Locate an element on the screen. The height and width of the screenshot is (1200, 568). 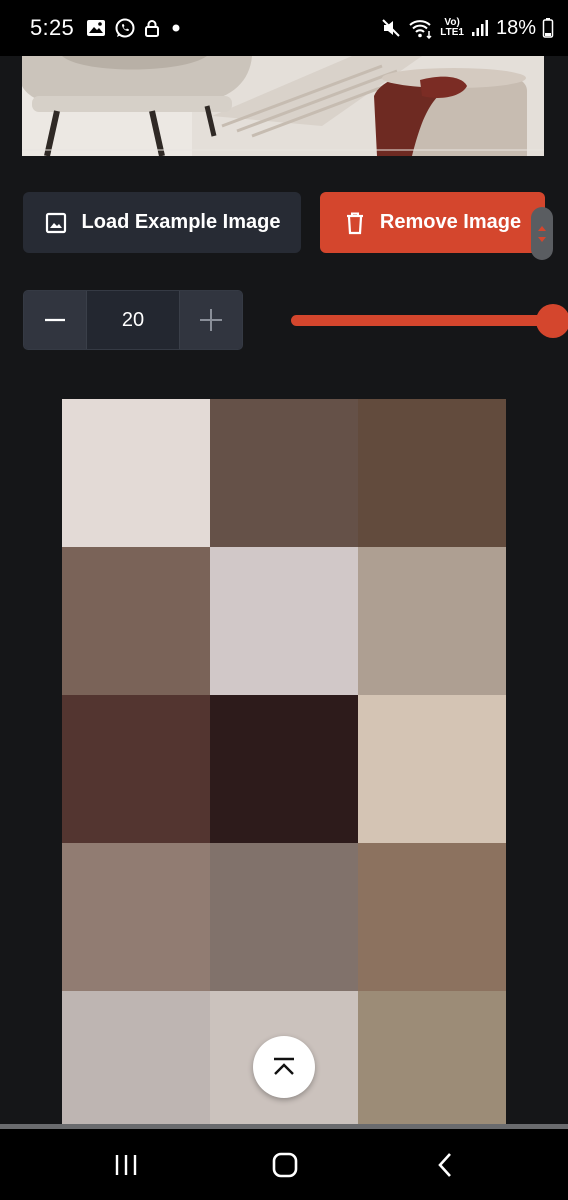
status-time: 5:25 is located at coordinates (52, 27).